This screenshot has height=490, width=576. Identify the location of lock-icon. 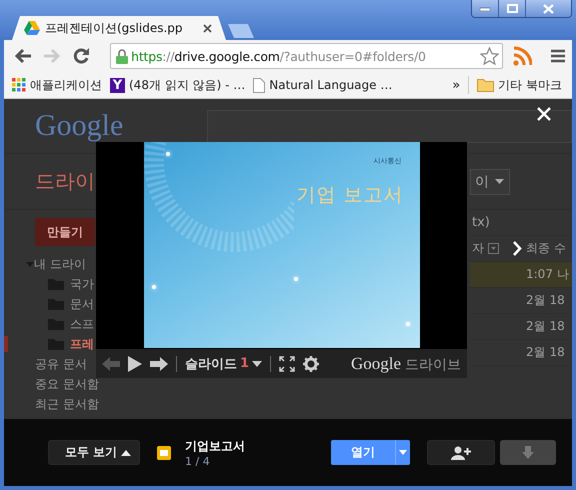
(122, 56).